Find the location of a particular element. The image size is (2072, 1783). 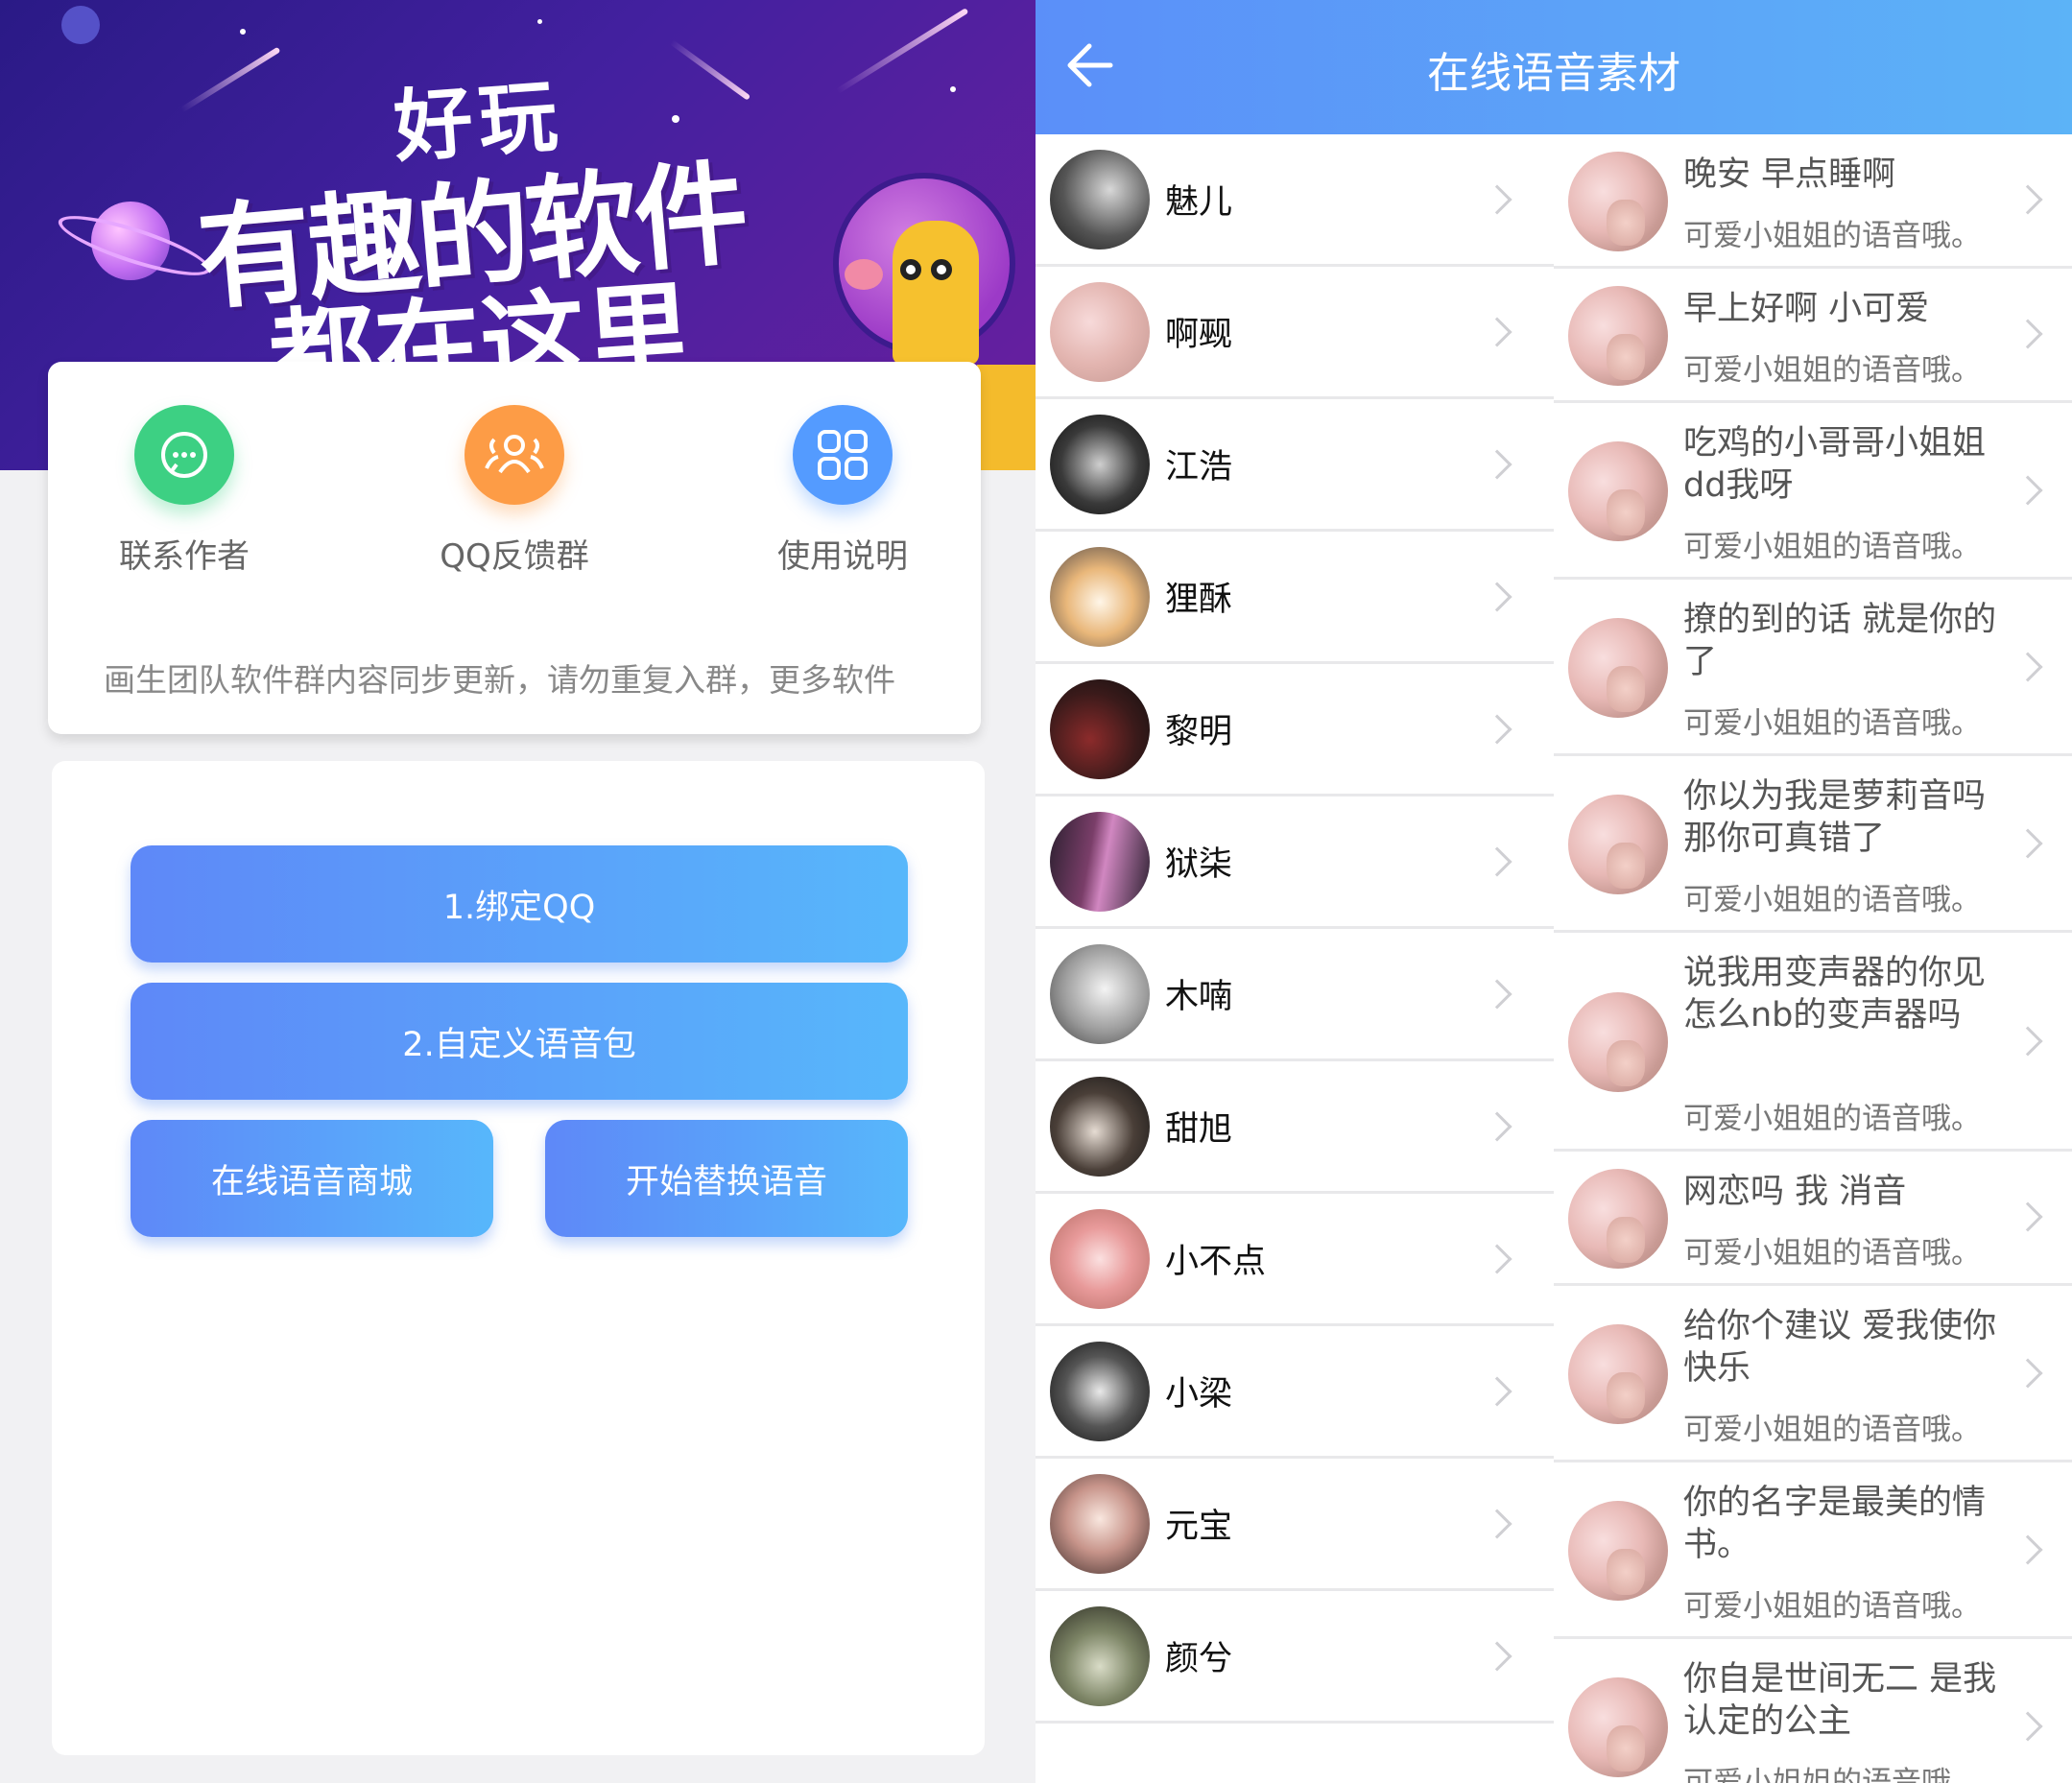

author-row: 小不点 is located at coordinates (1295, 1260).